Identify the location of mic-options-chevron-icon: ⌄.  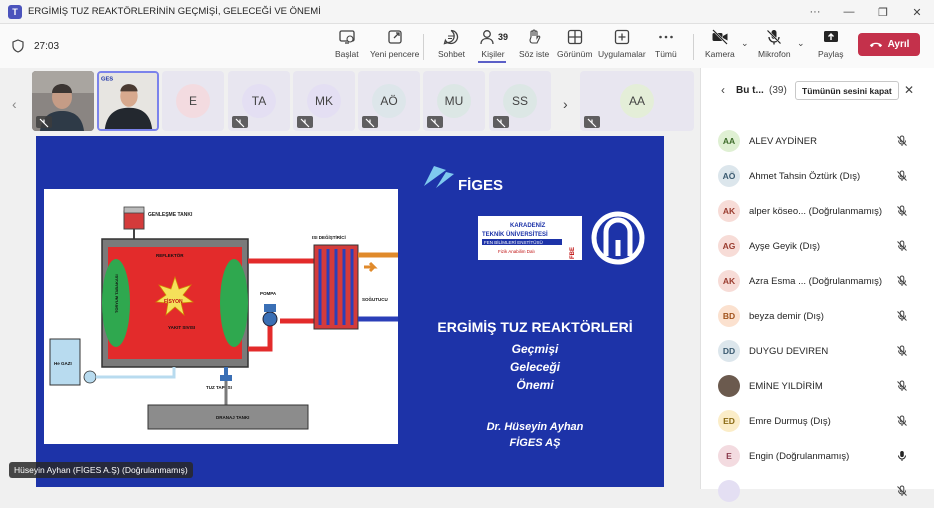
(801, 43).